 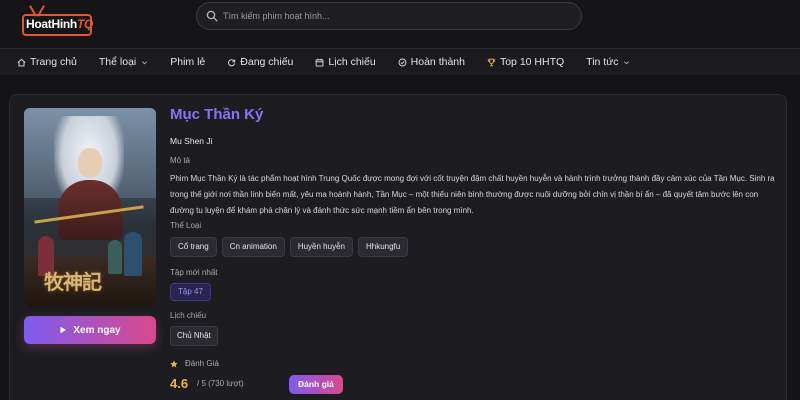 What do you see at coordinates (180, 160) in the screenshot?
I see `description-label: Mô tả` at bounding box center [180, 160].